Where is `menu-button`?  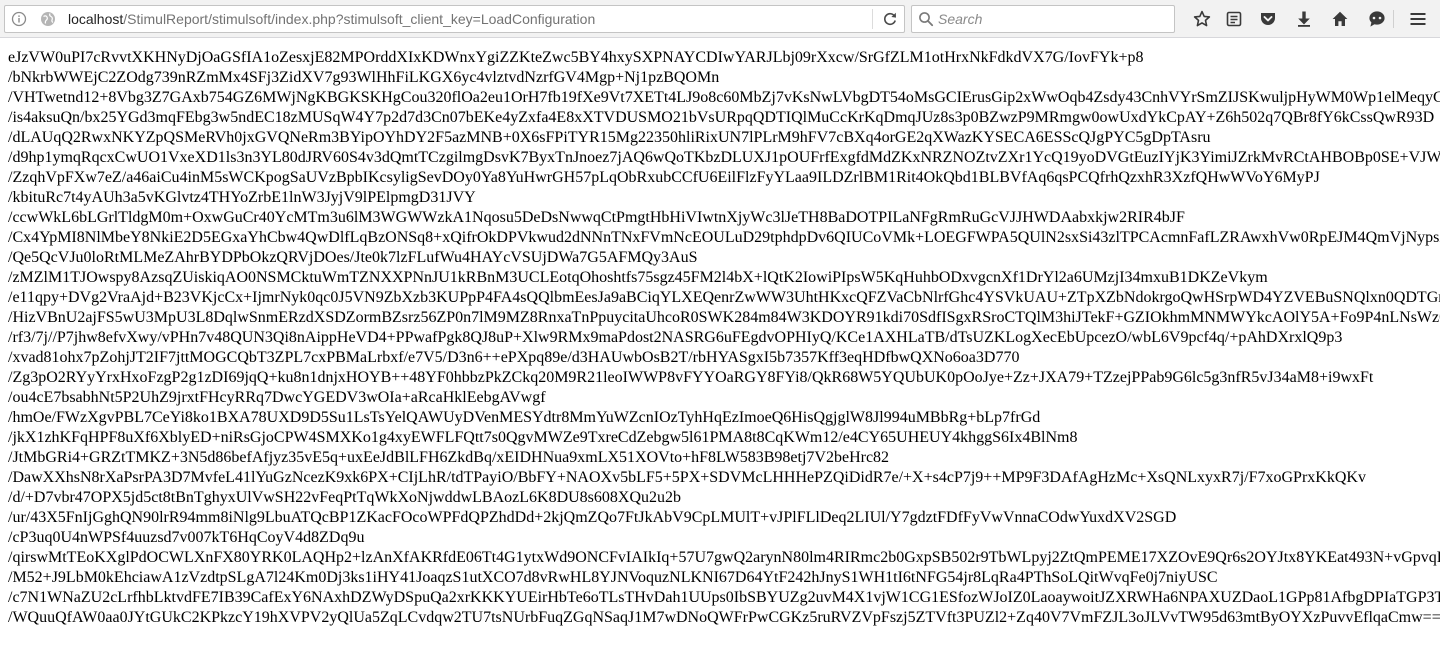 menu-button is located at coordinates (1418, 19).